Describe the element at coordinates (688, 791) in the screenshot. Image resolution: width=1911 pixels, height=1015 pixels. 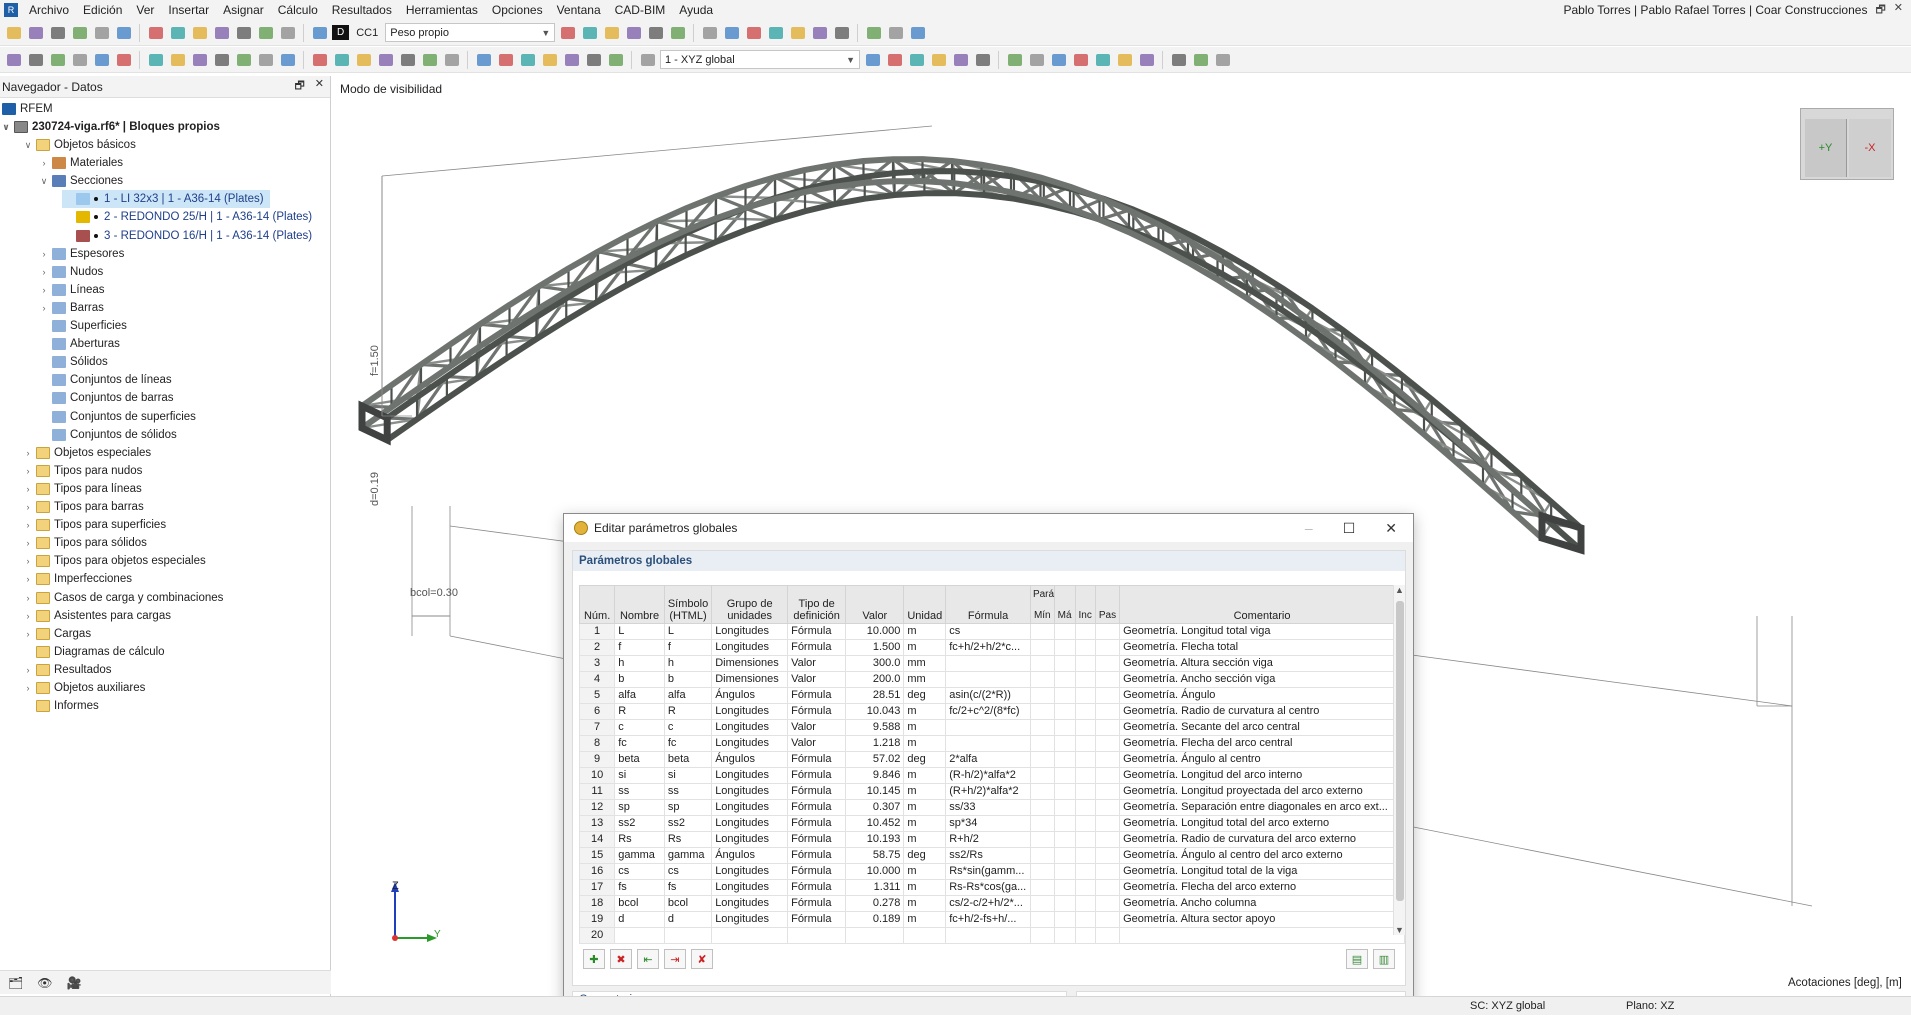
I see `cell-symbol: ss` at that location.